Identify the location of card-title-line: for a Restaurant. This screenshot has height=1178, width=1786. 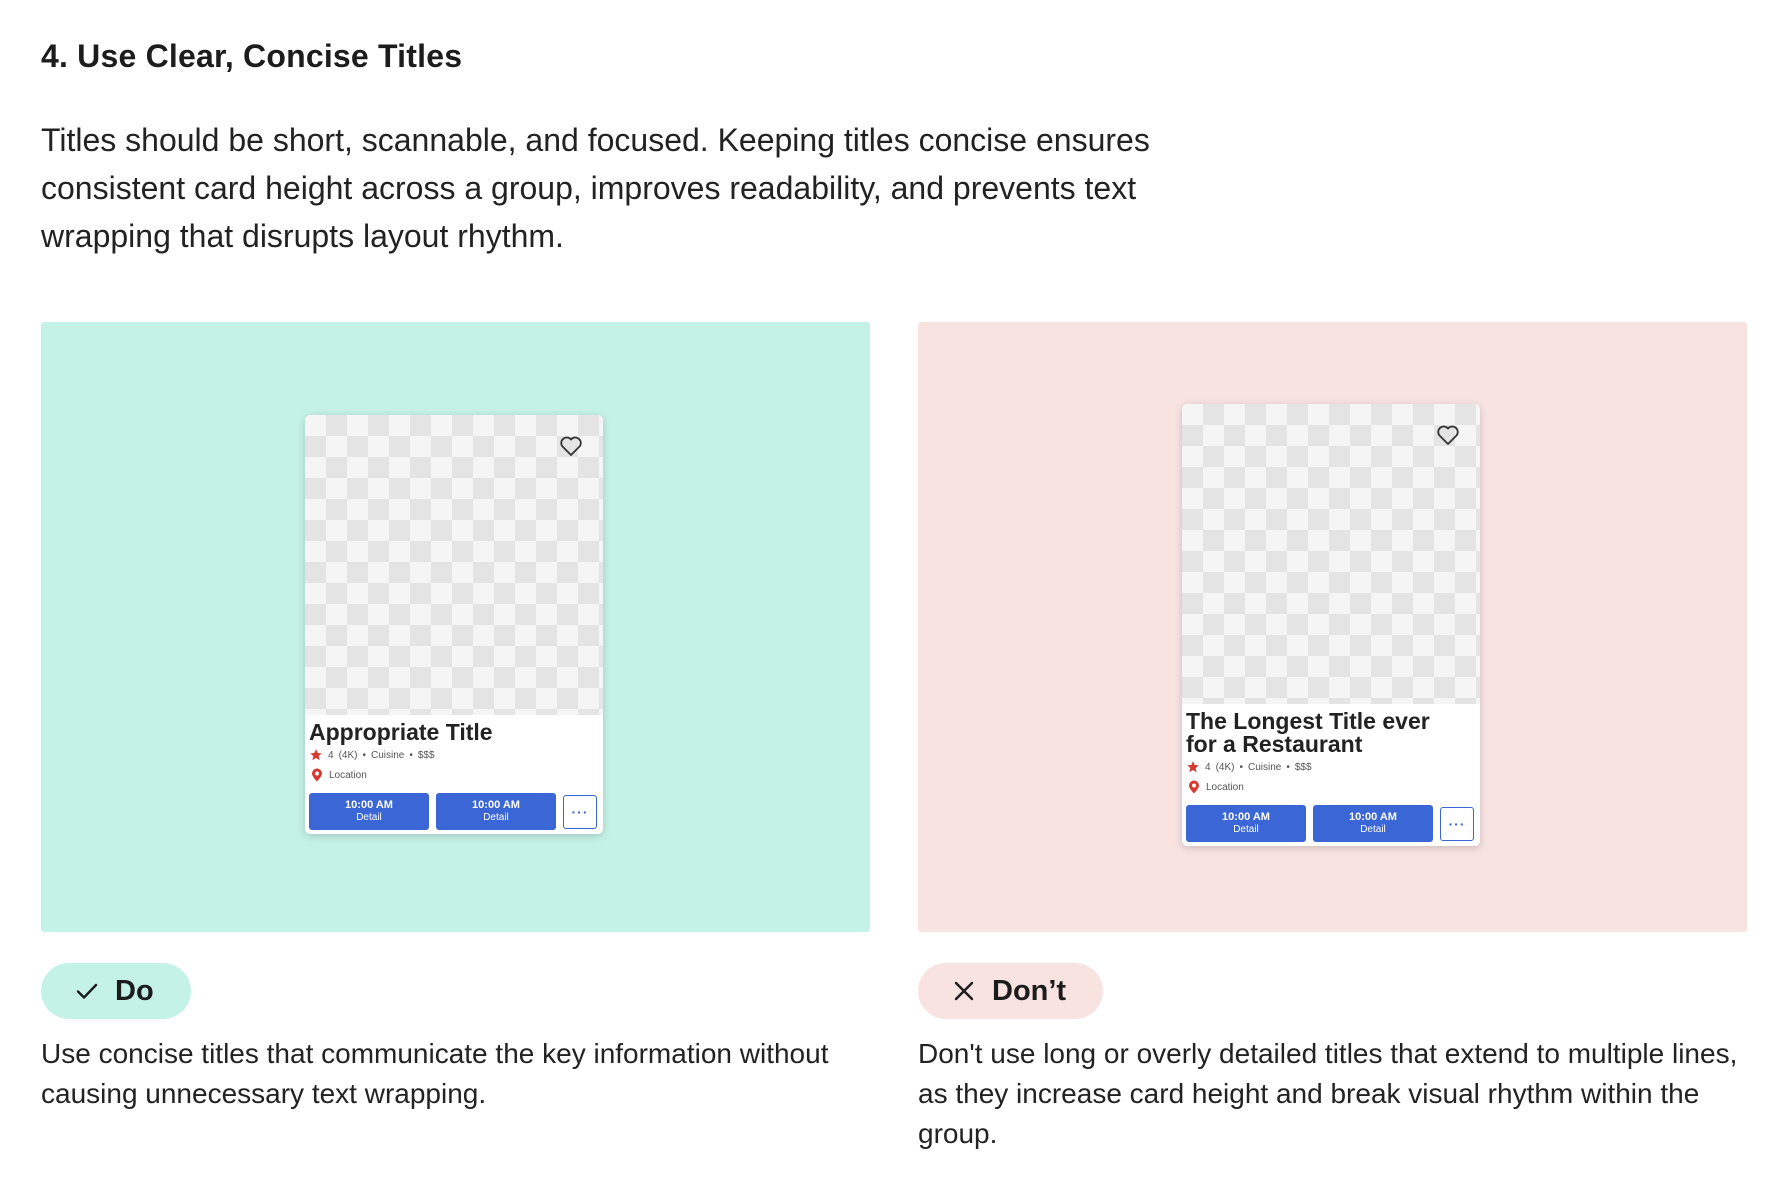
(1274, 744).